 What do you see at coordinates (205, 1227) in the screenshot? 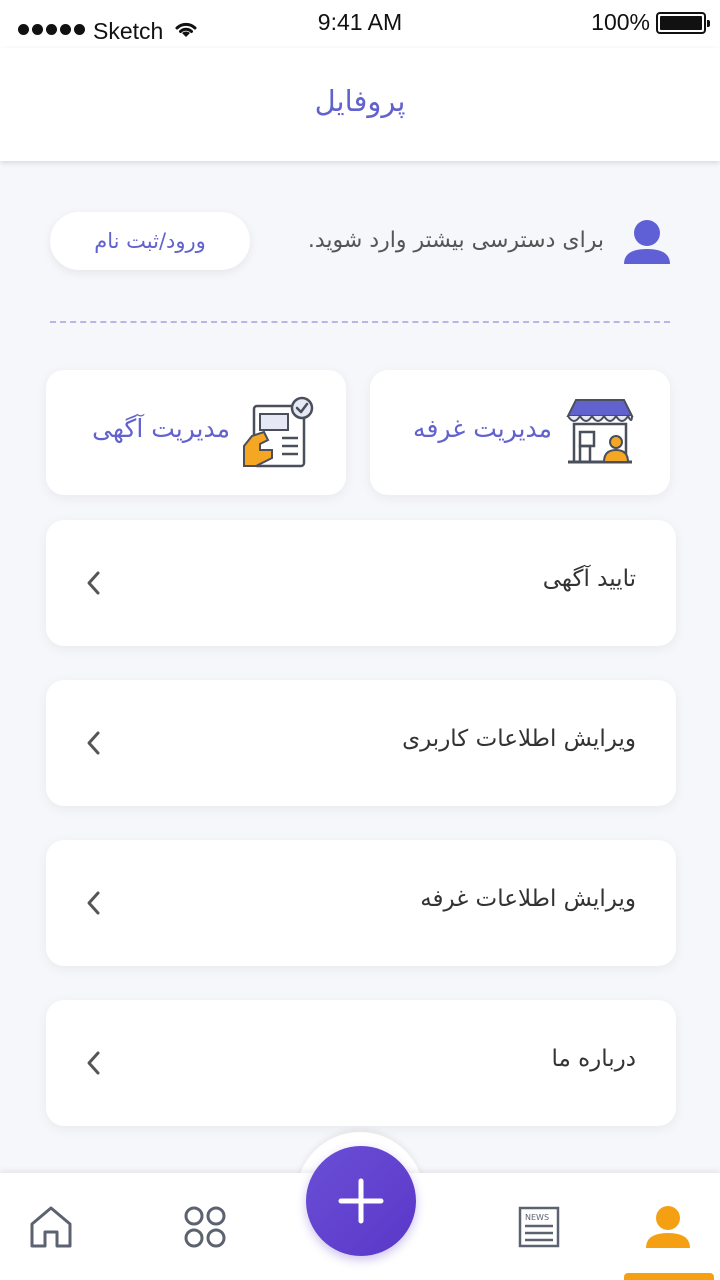
I see `nav-categories-icon` at bounding box center [205, 1227].